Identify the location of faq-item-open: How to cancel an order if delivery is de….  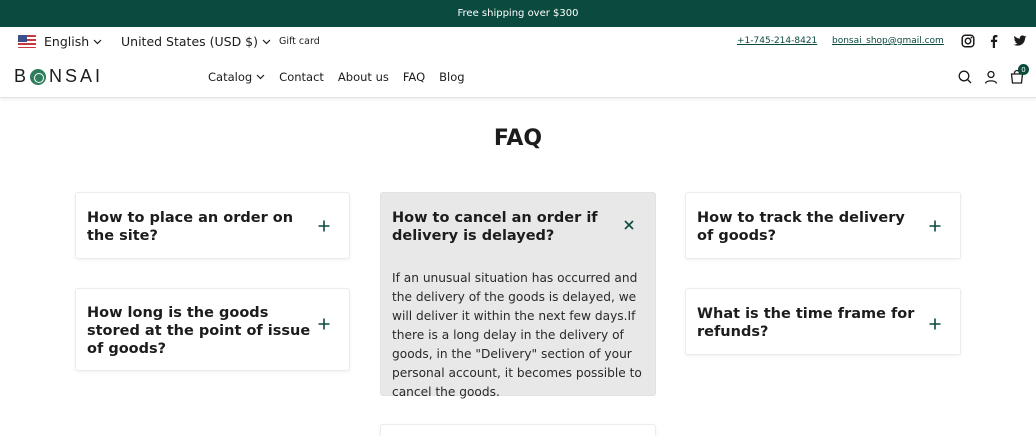
(518, 295).